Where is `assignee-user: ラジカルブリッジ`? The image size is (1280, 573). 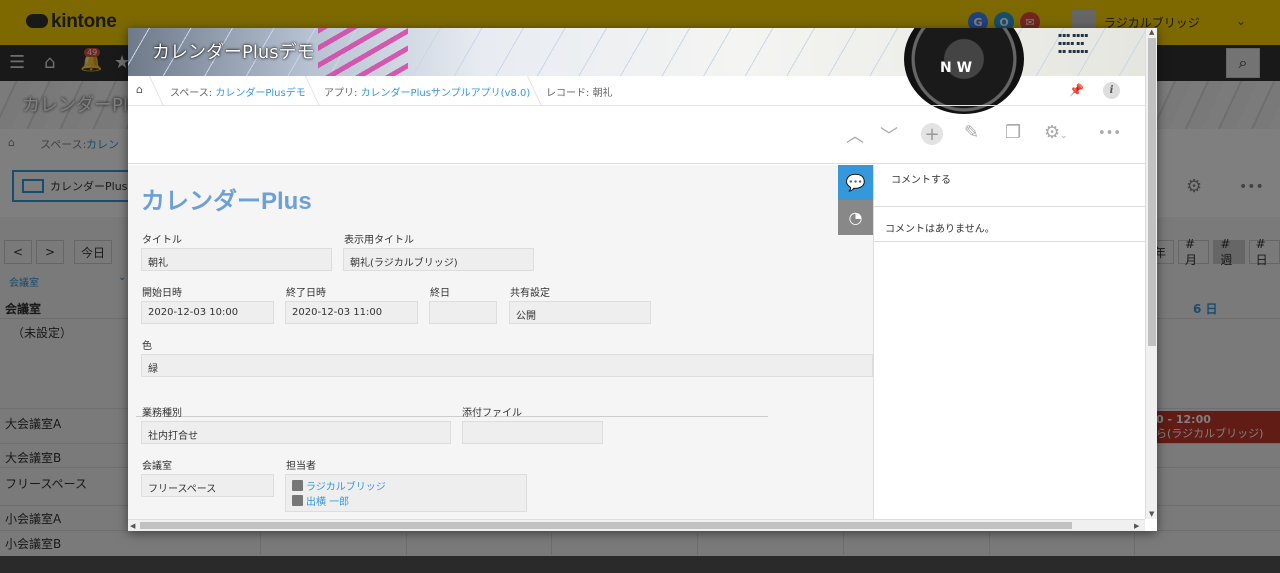 assignee-user: ラジカルブリッジ is located at coordinates (406, 485).